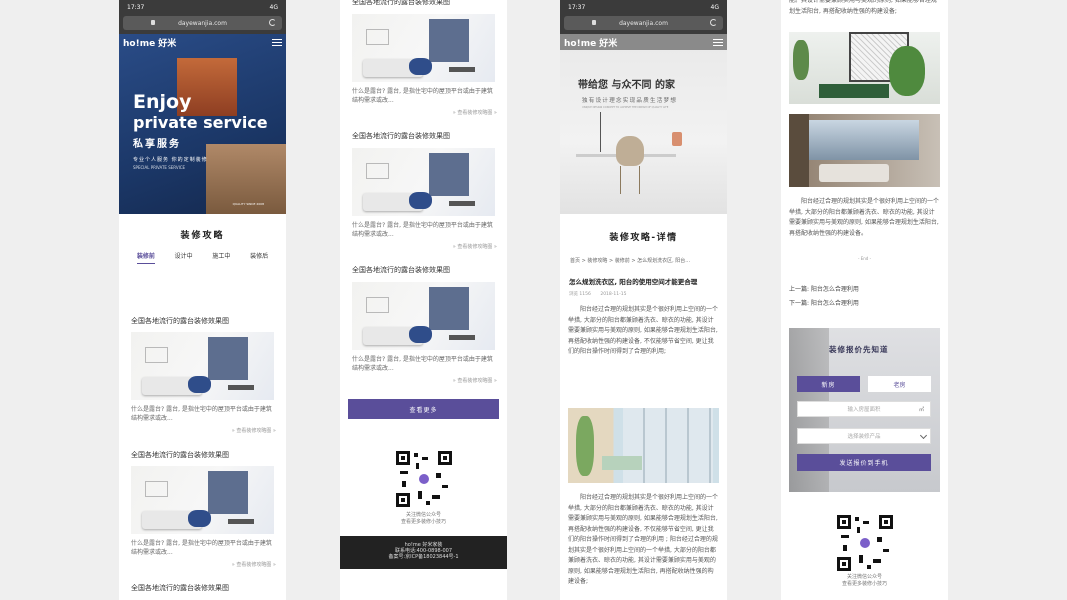  Describe the element at coordinates (859, 349) in the screenshot. I see `quote-title: 装修报价先知道` at that location.